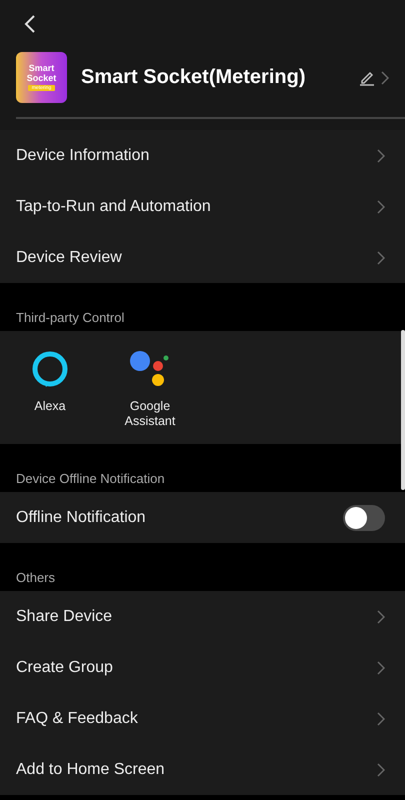 The image size is (405, 800). Describe the element at coordinates (50, 370) in the screenshot. I see `ring-icon` at that location.